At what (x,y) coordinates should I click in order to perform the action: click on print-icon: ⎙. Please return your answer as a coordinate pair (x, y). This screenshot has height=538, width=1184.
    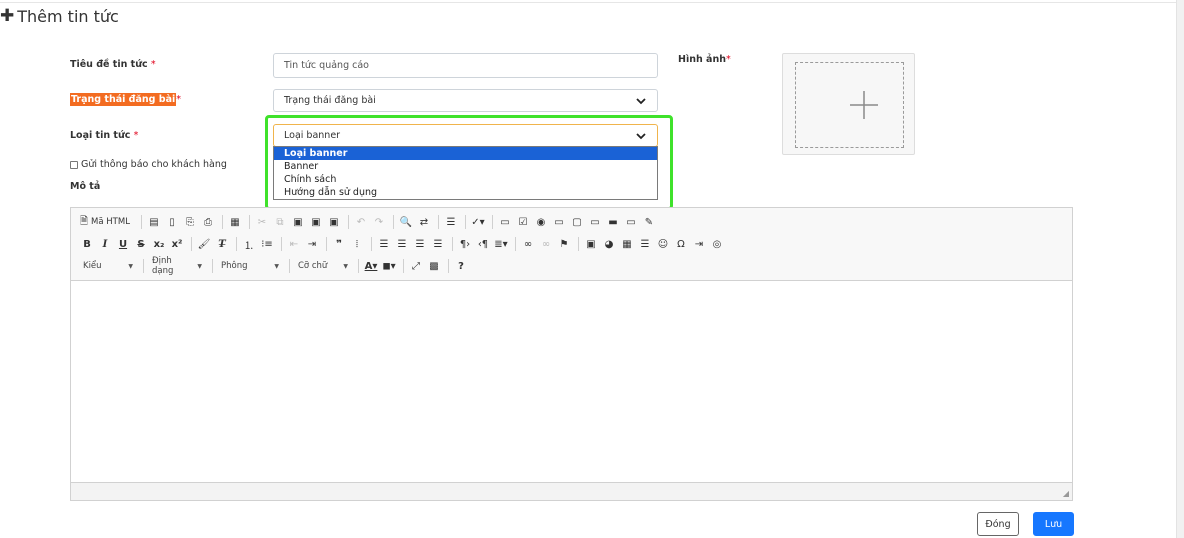
    Looking at the image, I should click on (208, 222).